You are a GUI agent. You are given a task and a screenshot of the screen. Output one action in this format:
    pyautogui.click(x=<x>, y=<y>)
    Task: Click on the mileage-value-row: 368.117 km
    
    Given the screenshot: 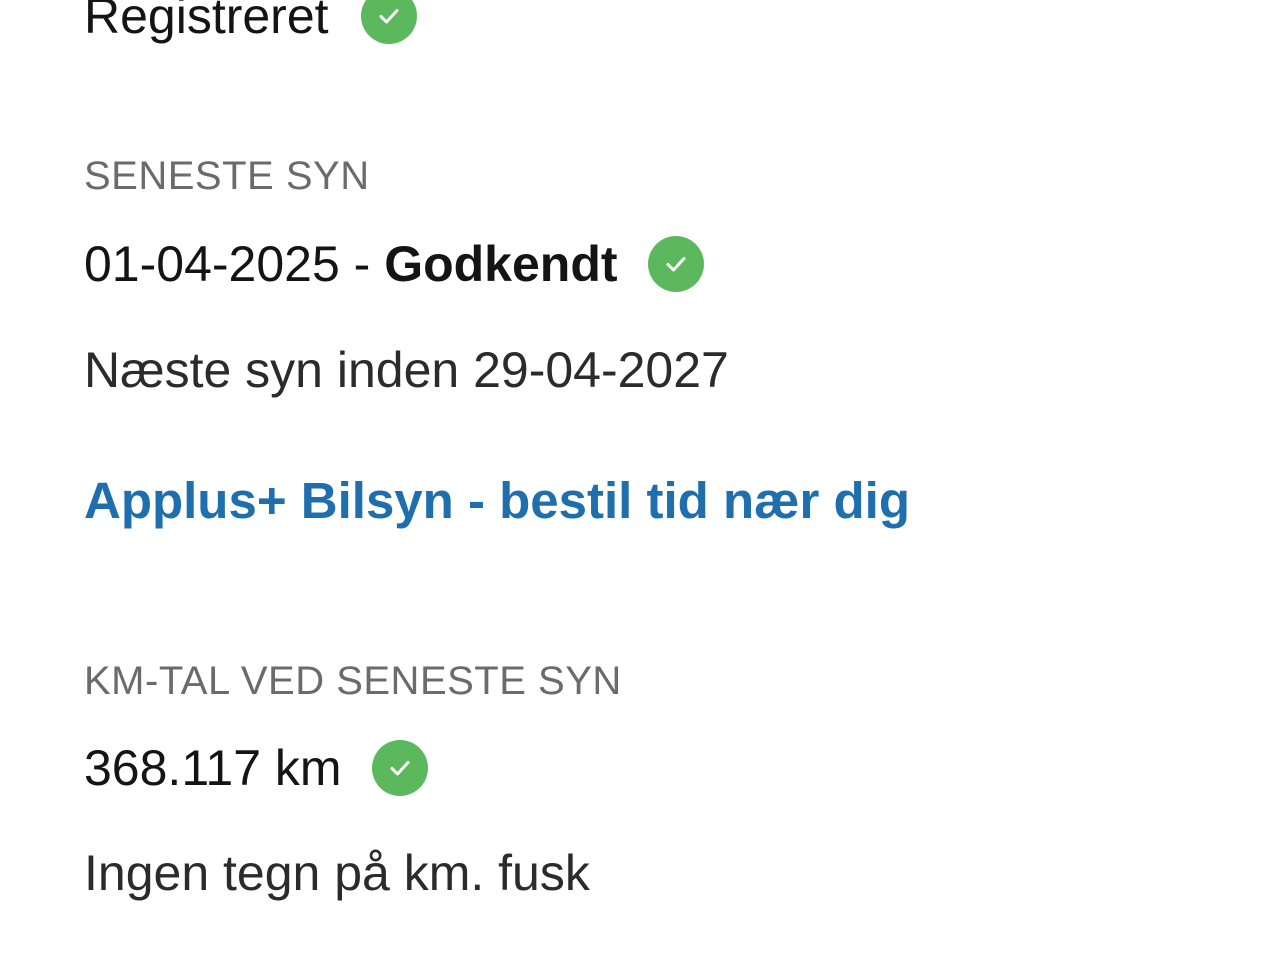 What is the action you would take?
    pyautogui.click(x=256, y=768)
    